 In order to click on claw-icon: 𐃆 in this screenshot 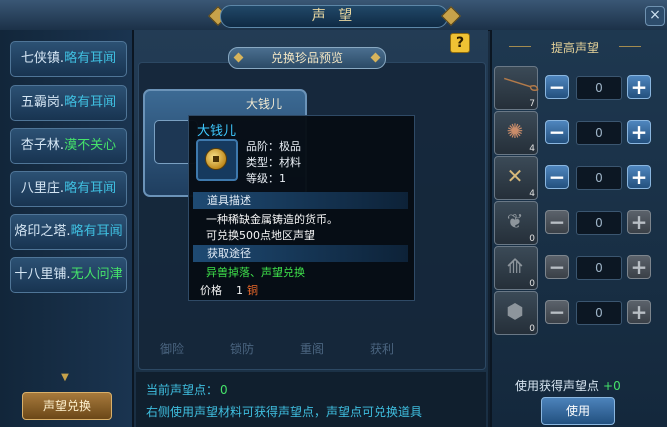, I will do `click(521, 86)`.